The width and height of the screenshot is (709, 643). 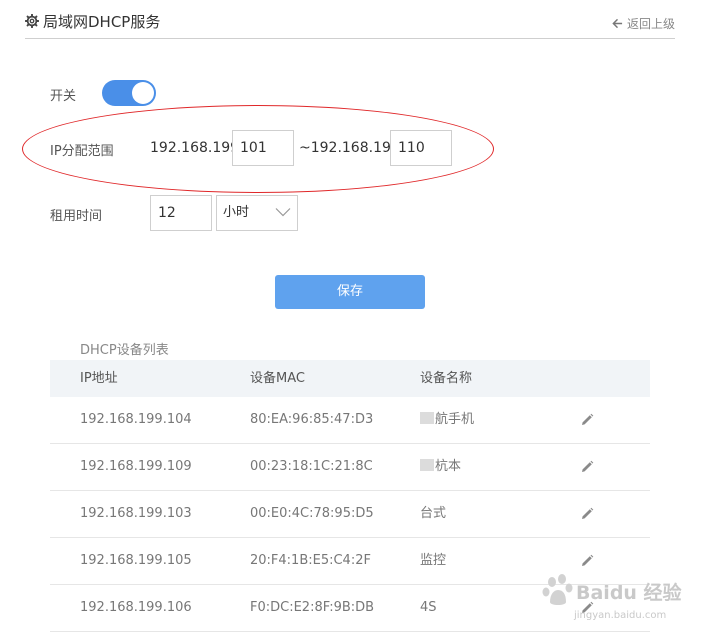 I want to click on row-device-name: 杭本, so click(x=440, y=467).